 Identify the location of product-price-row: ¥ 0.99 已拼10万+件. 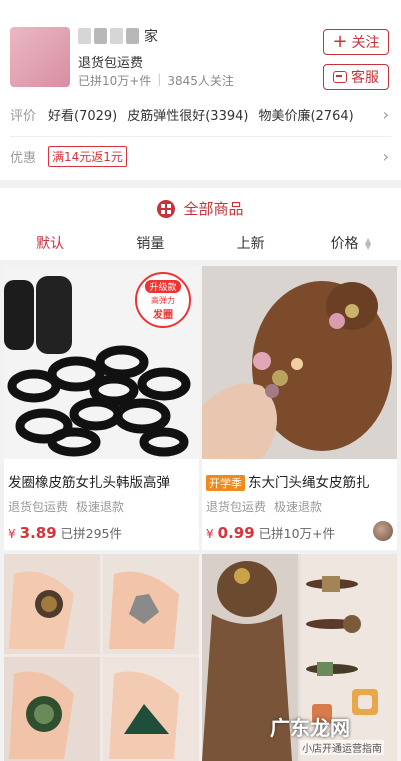
(270, 532).